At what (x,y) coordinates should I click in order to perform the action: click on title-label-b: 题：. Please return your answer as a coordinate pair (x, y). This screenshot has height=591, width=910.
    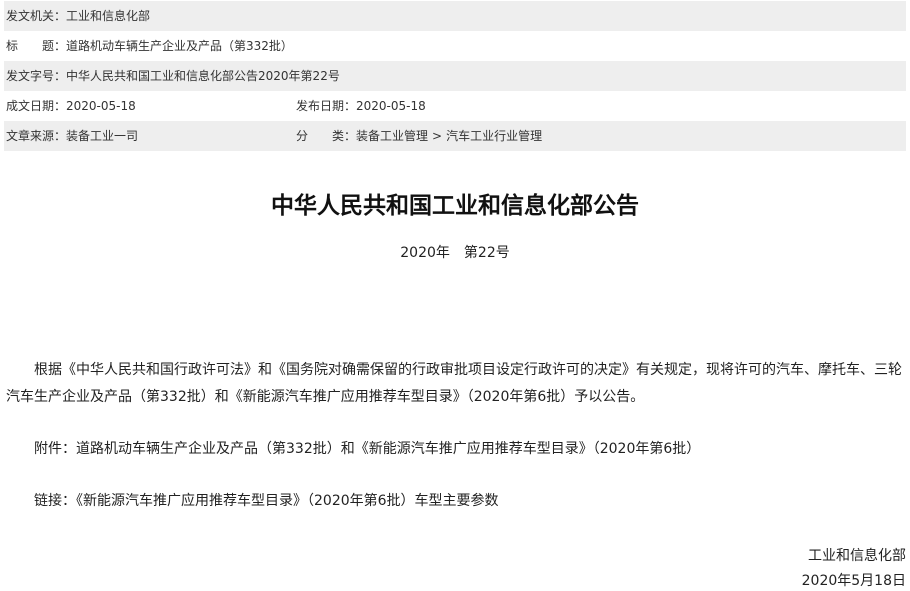
    Looking at the image, I should click on (54, 46).